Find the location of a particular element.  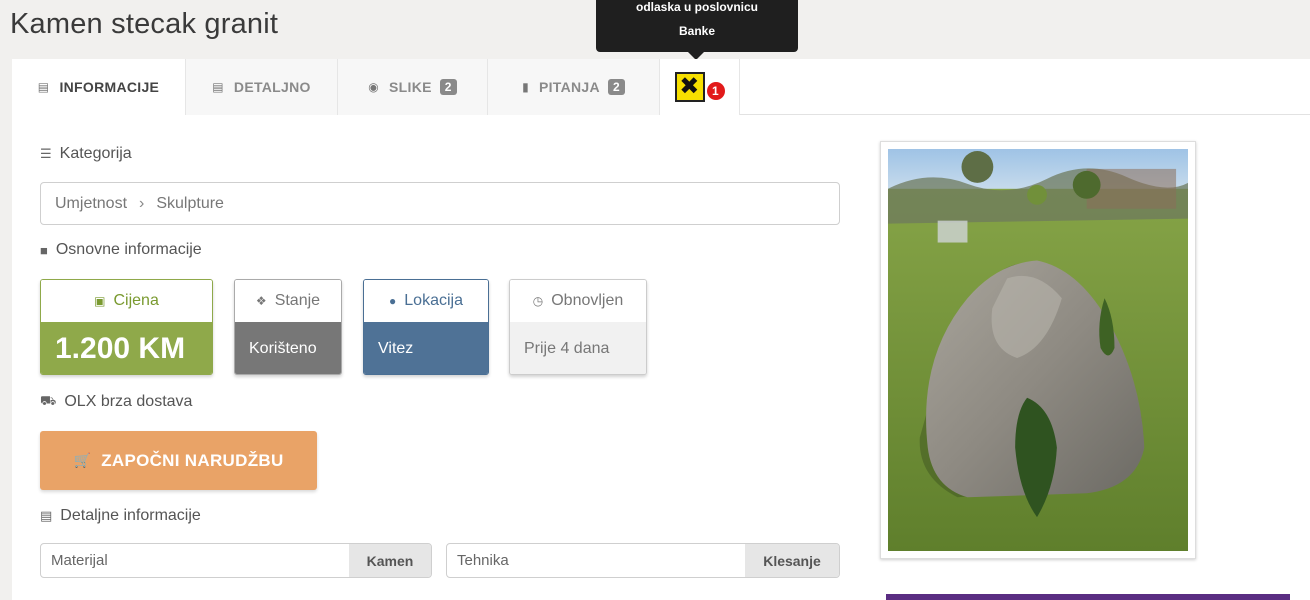

tab-label: PITANJA is located at coordinates (569, 87).